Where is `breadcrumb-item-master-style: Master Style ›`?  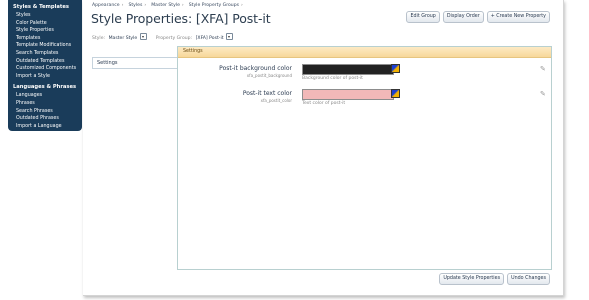
breadcrumb-item-master-style: Master Style › is located at coordinates (167, 5).